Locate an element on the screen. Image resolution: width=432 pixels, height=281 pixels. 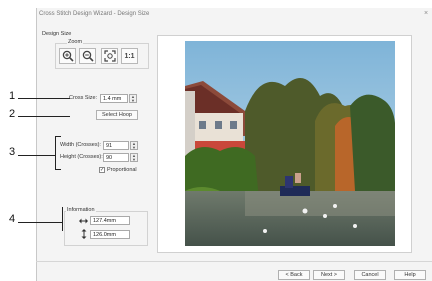
height-spinner: ▲ ▼ is located at coordinates (134, 157).